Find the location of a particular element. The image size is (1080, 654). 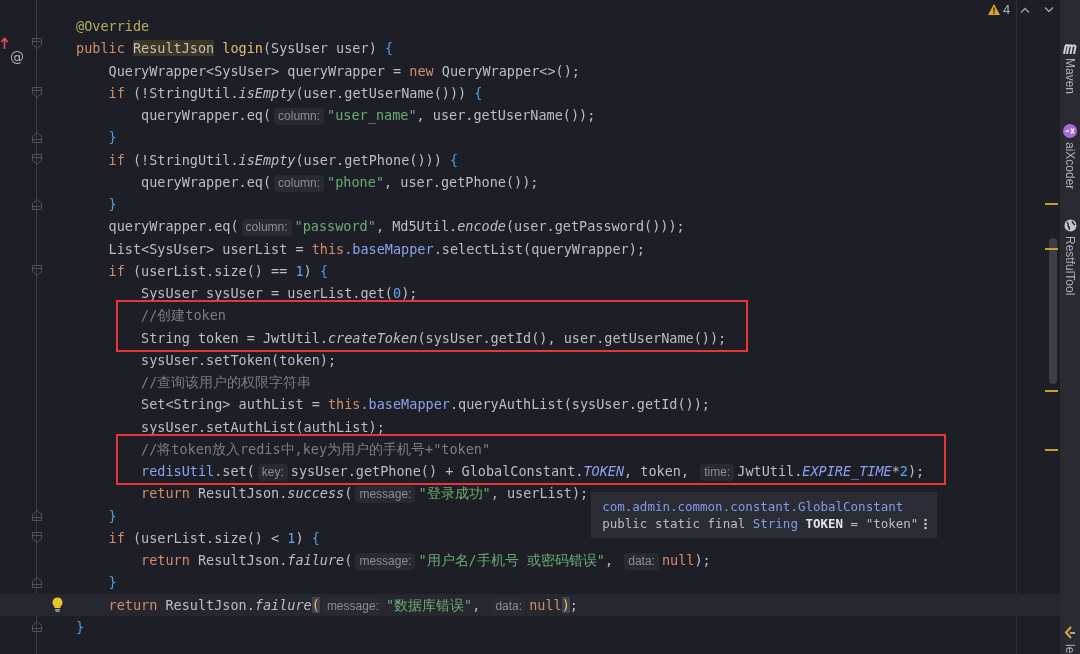

code-line: queryWrapper.eq( column: "user_name", user.getUserName()); is located at coordinates (368, 116).